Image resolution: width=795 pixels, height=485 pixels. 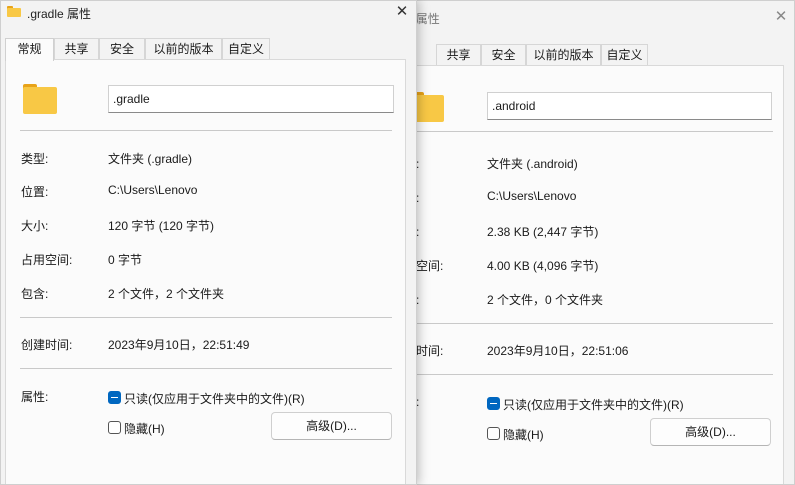 What do you see at coordinates (558, 351) in the screenshot?
I see `created-value: 2023年9月10日，22:51:06` at bounding box center [558, 351].